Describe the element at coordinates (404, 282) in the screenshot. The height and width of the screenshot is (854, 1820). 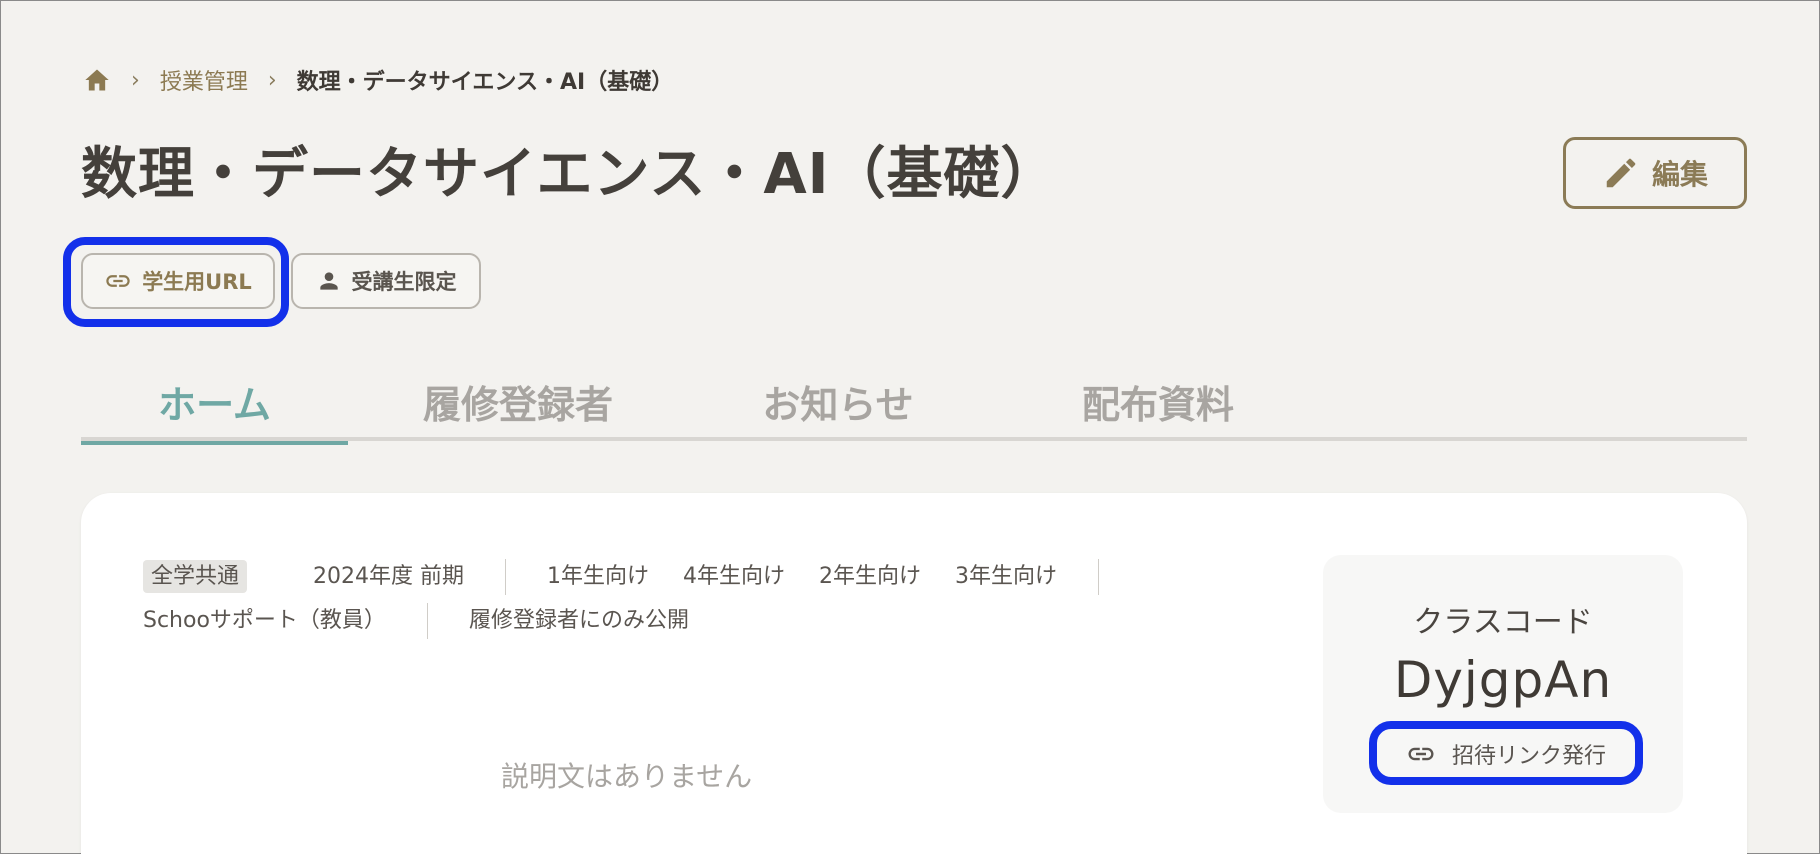
I see `enrolled-only-label: 受講生限定` at that location.